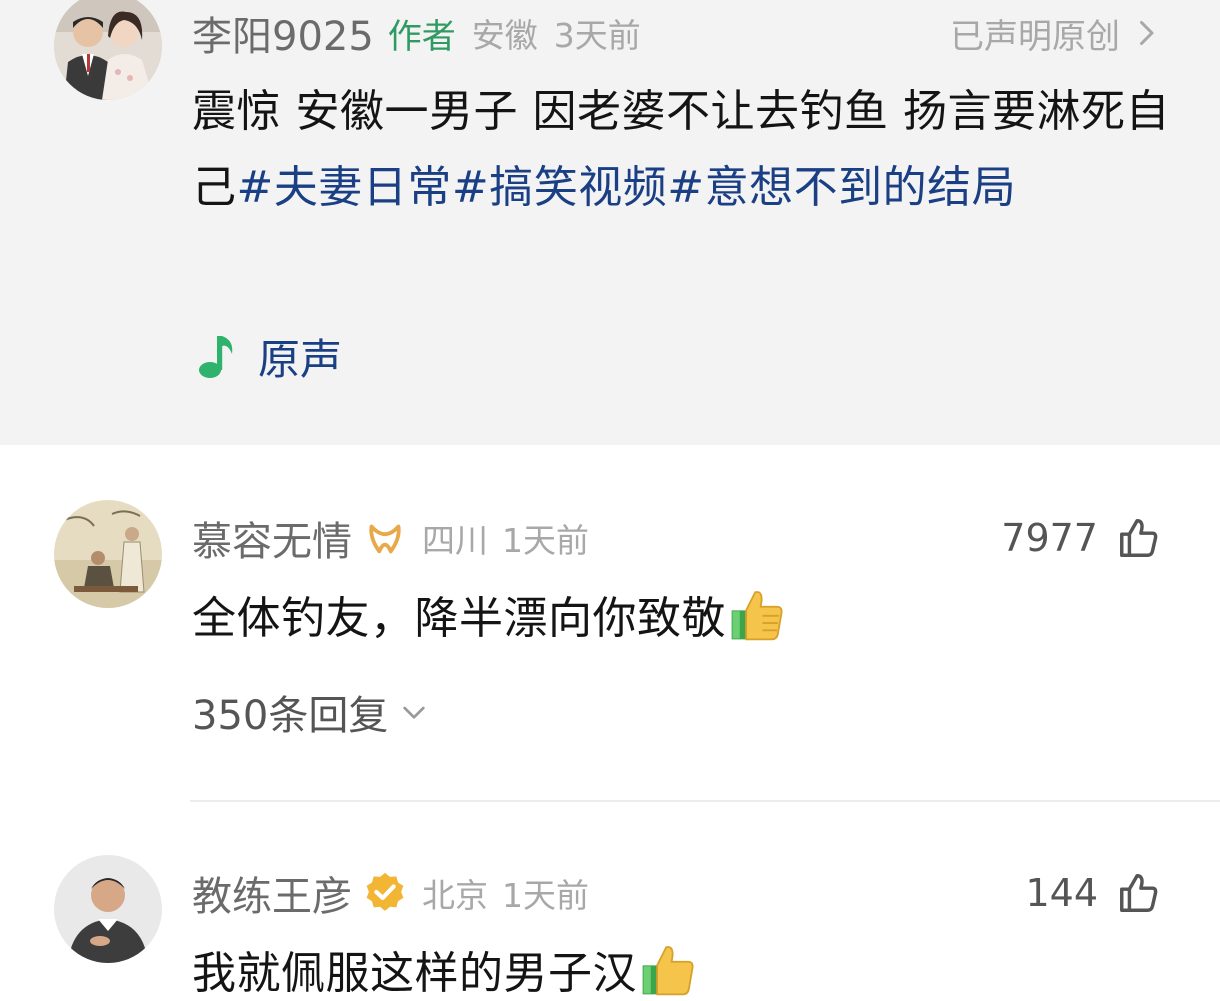  What do you see at coordinates (344, 187) in the screenshot?
I see `hashtag-link: #夫妻日常` at bounding box center [344, 187].